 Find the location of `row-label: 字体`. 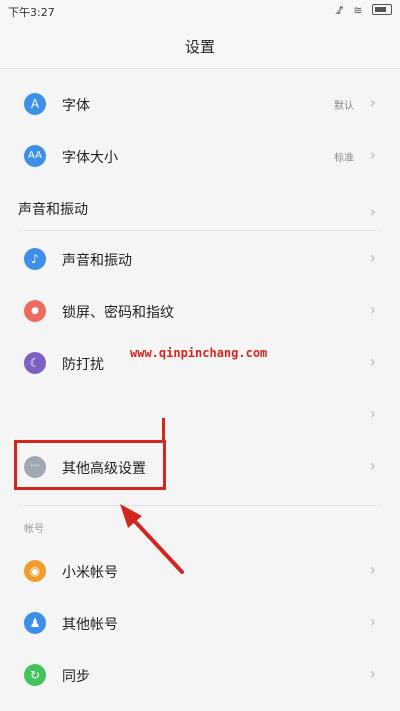

row-label: 字体 is located at coordinates (76, 106).